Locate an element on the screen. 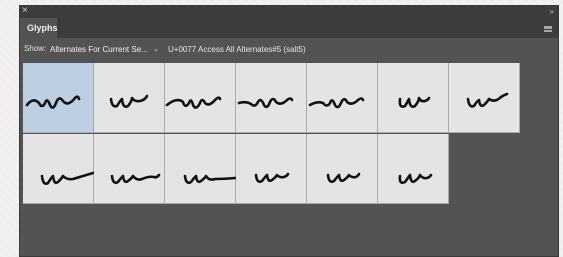  close-icon: × is located at coordinates (25, 11).